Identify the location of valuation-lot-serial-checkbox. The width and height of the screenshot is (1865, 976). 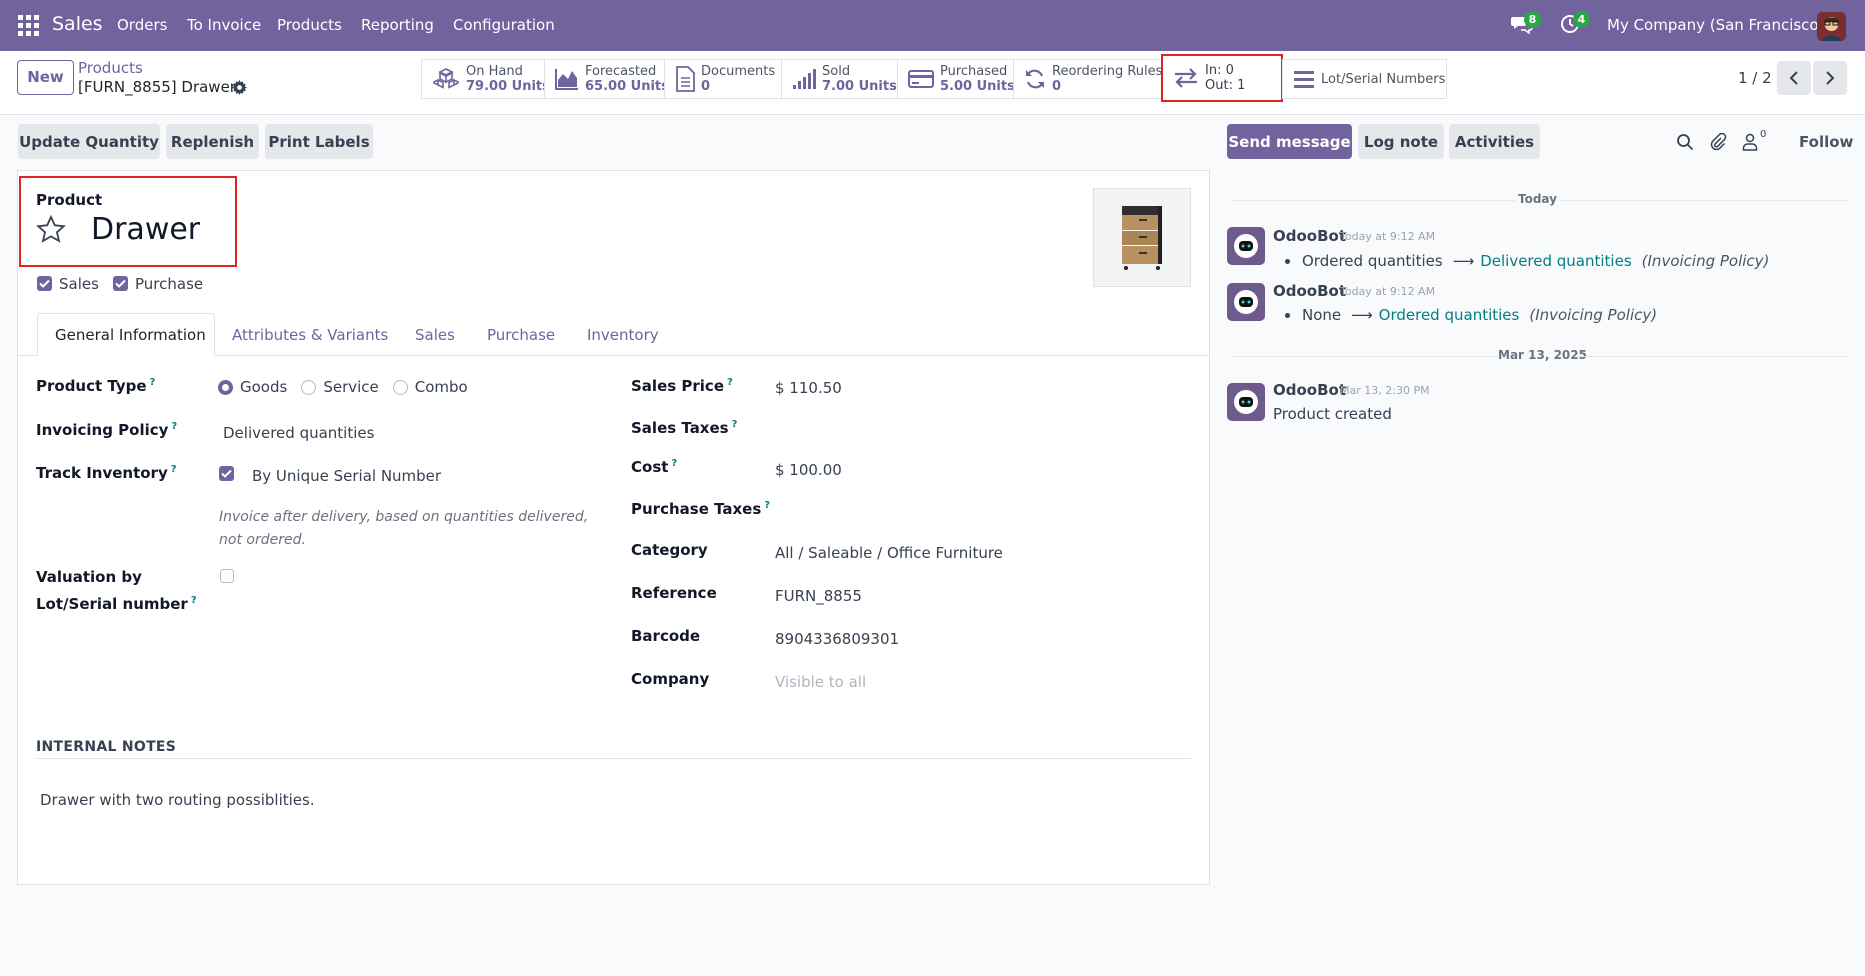
(227, 576).